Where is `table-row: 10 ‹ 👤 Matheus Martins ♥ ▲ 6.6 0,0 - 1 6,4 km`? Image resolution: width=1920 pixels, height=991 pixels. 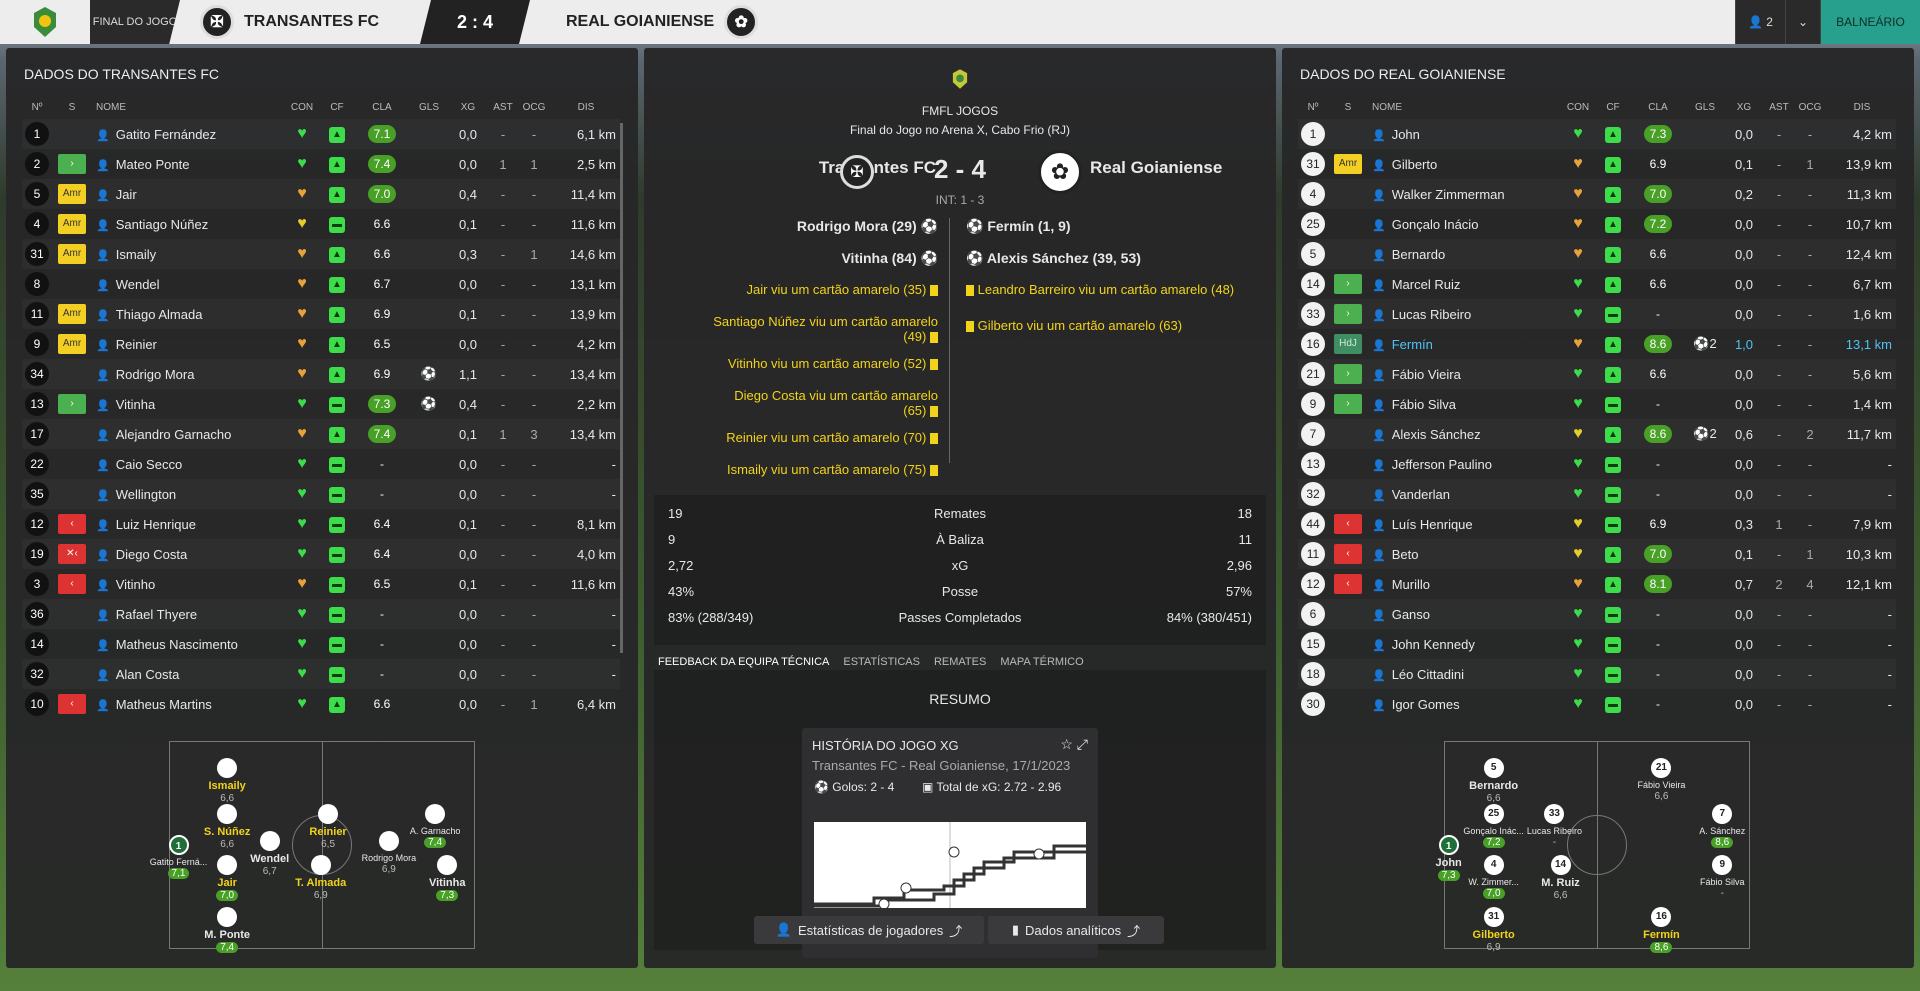
table-row: 10 ‹ 👤 Matheus Martins ♥ ▲ 6.6 0,0 - 1 6,4 km is located at coordinates (321, 704).